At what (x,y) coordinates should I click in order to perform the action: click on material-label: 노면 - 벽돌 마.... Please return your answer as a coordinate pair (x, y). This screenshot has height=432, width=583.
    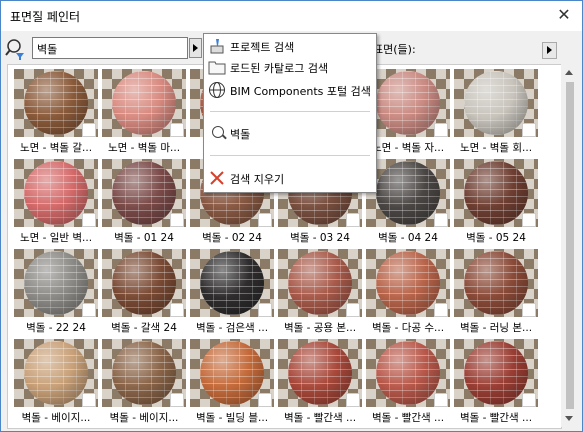
    Looking at the image, I should click on (144, 148).